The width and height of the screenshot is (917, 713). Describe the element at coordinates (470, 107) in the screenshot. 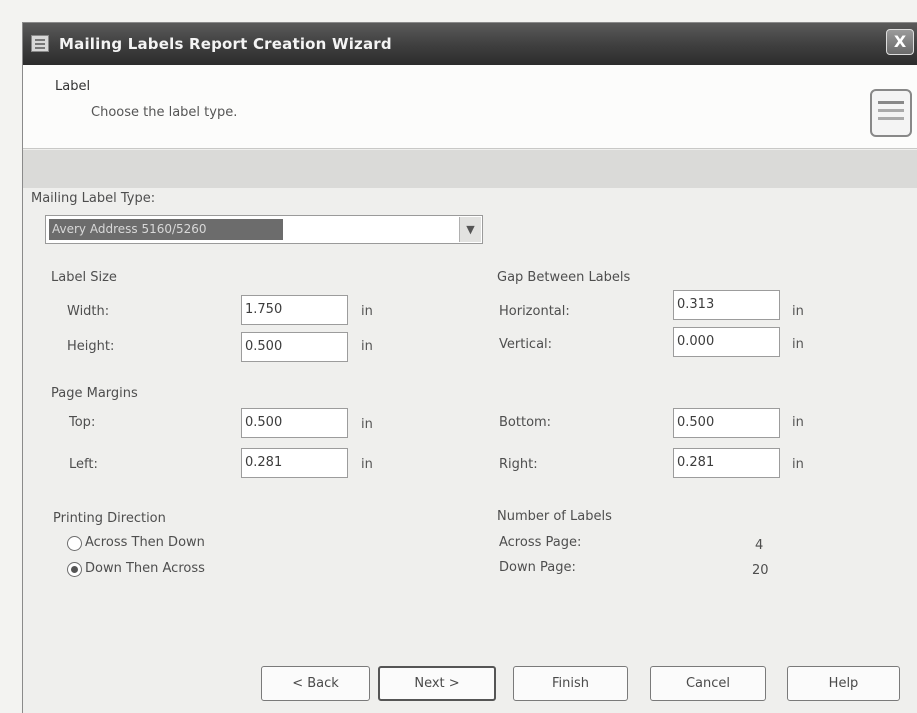

I see `wizard-header: Label Choose the label type.` at that location.